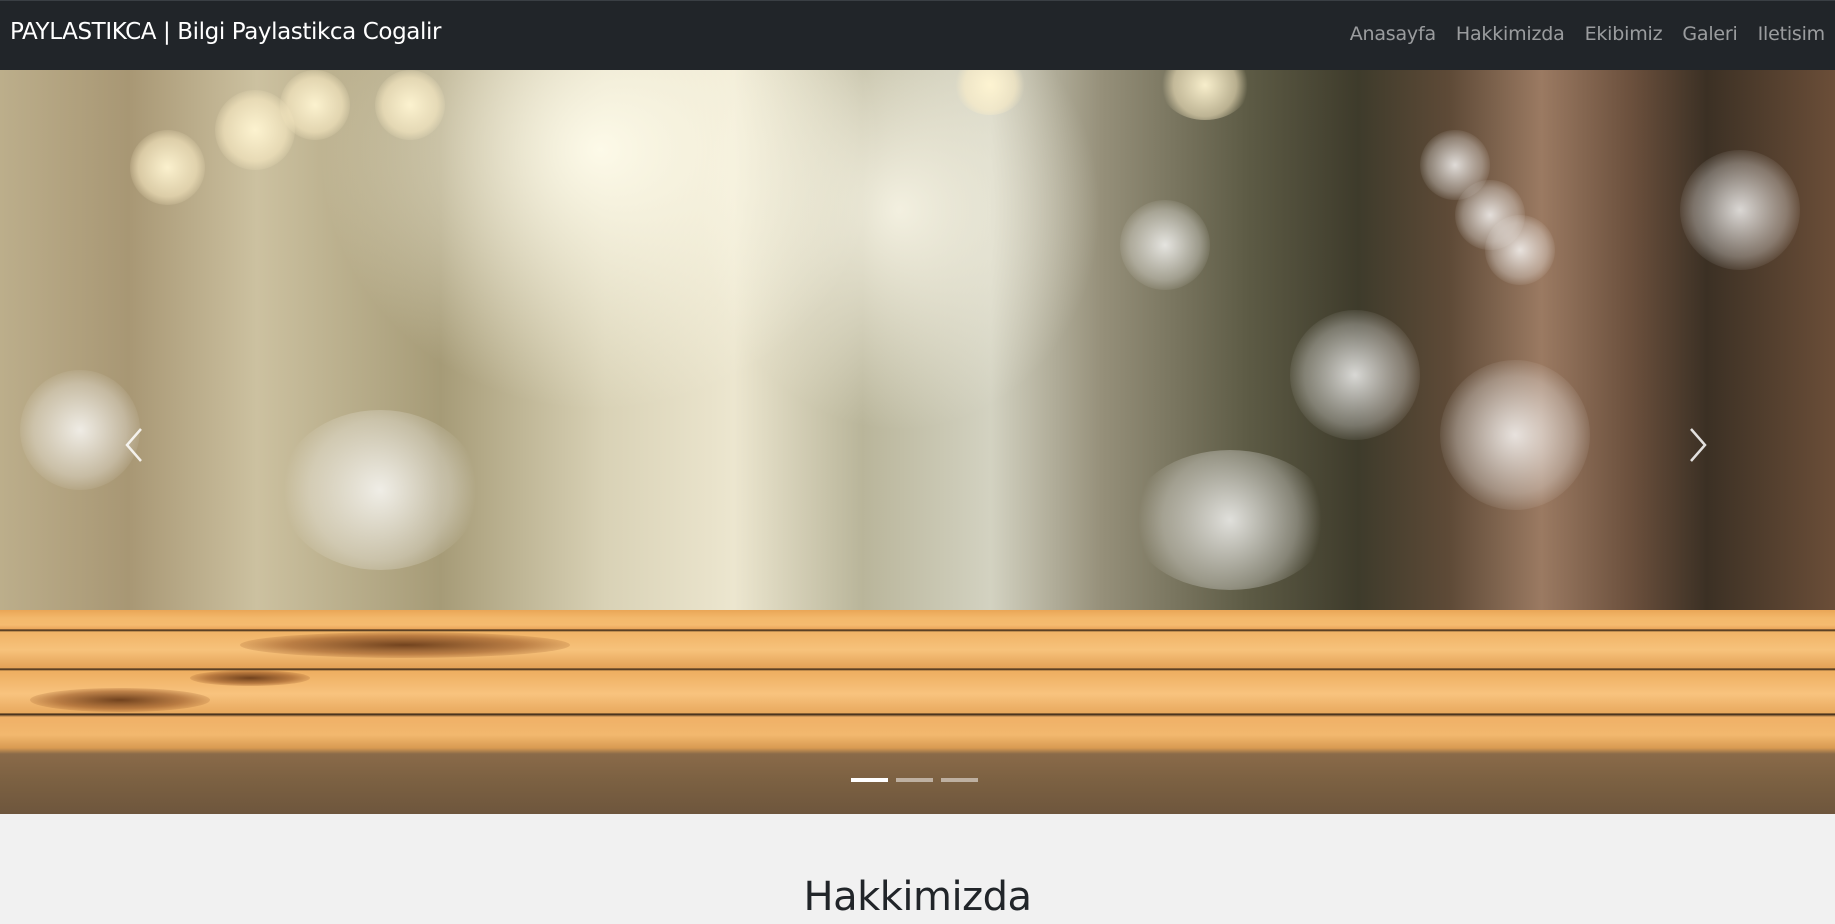  What do you see at coordinates (1510, 34) in the screenshot?
I see `nav-link-hakkimizda: Hakkimizda` at bounding box center [1510, 34].